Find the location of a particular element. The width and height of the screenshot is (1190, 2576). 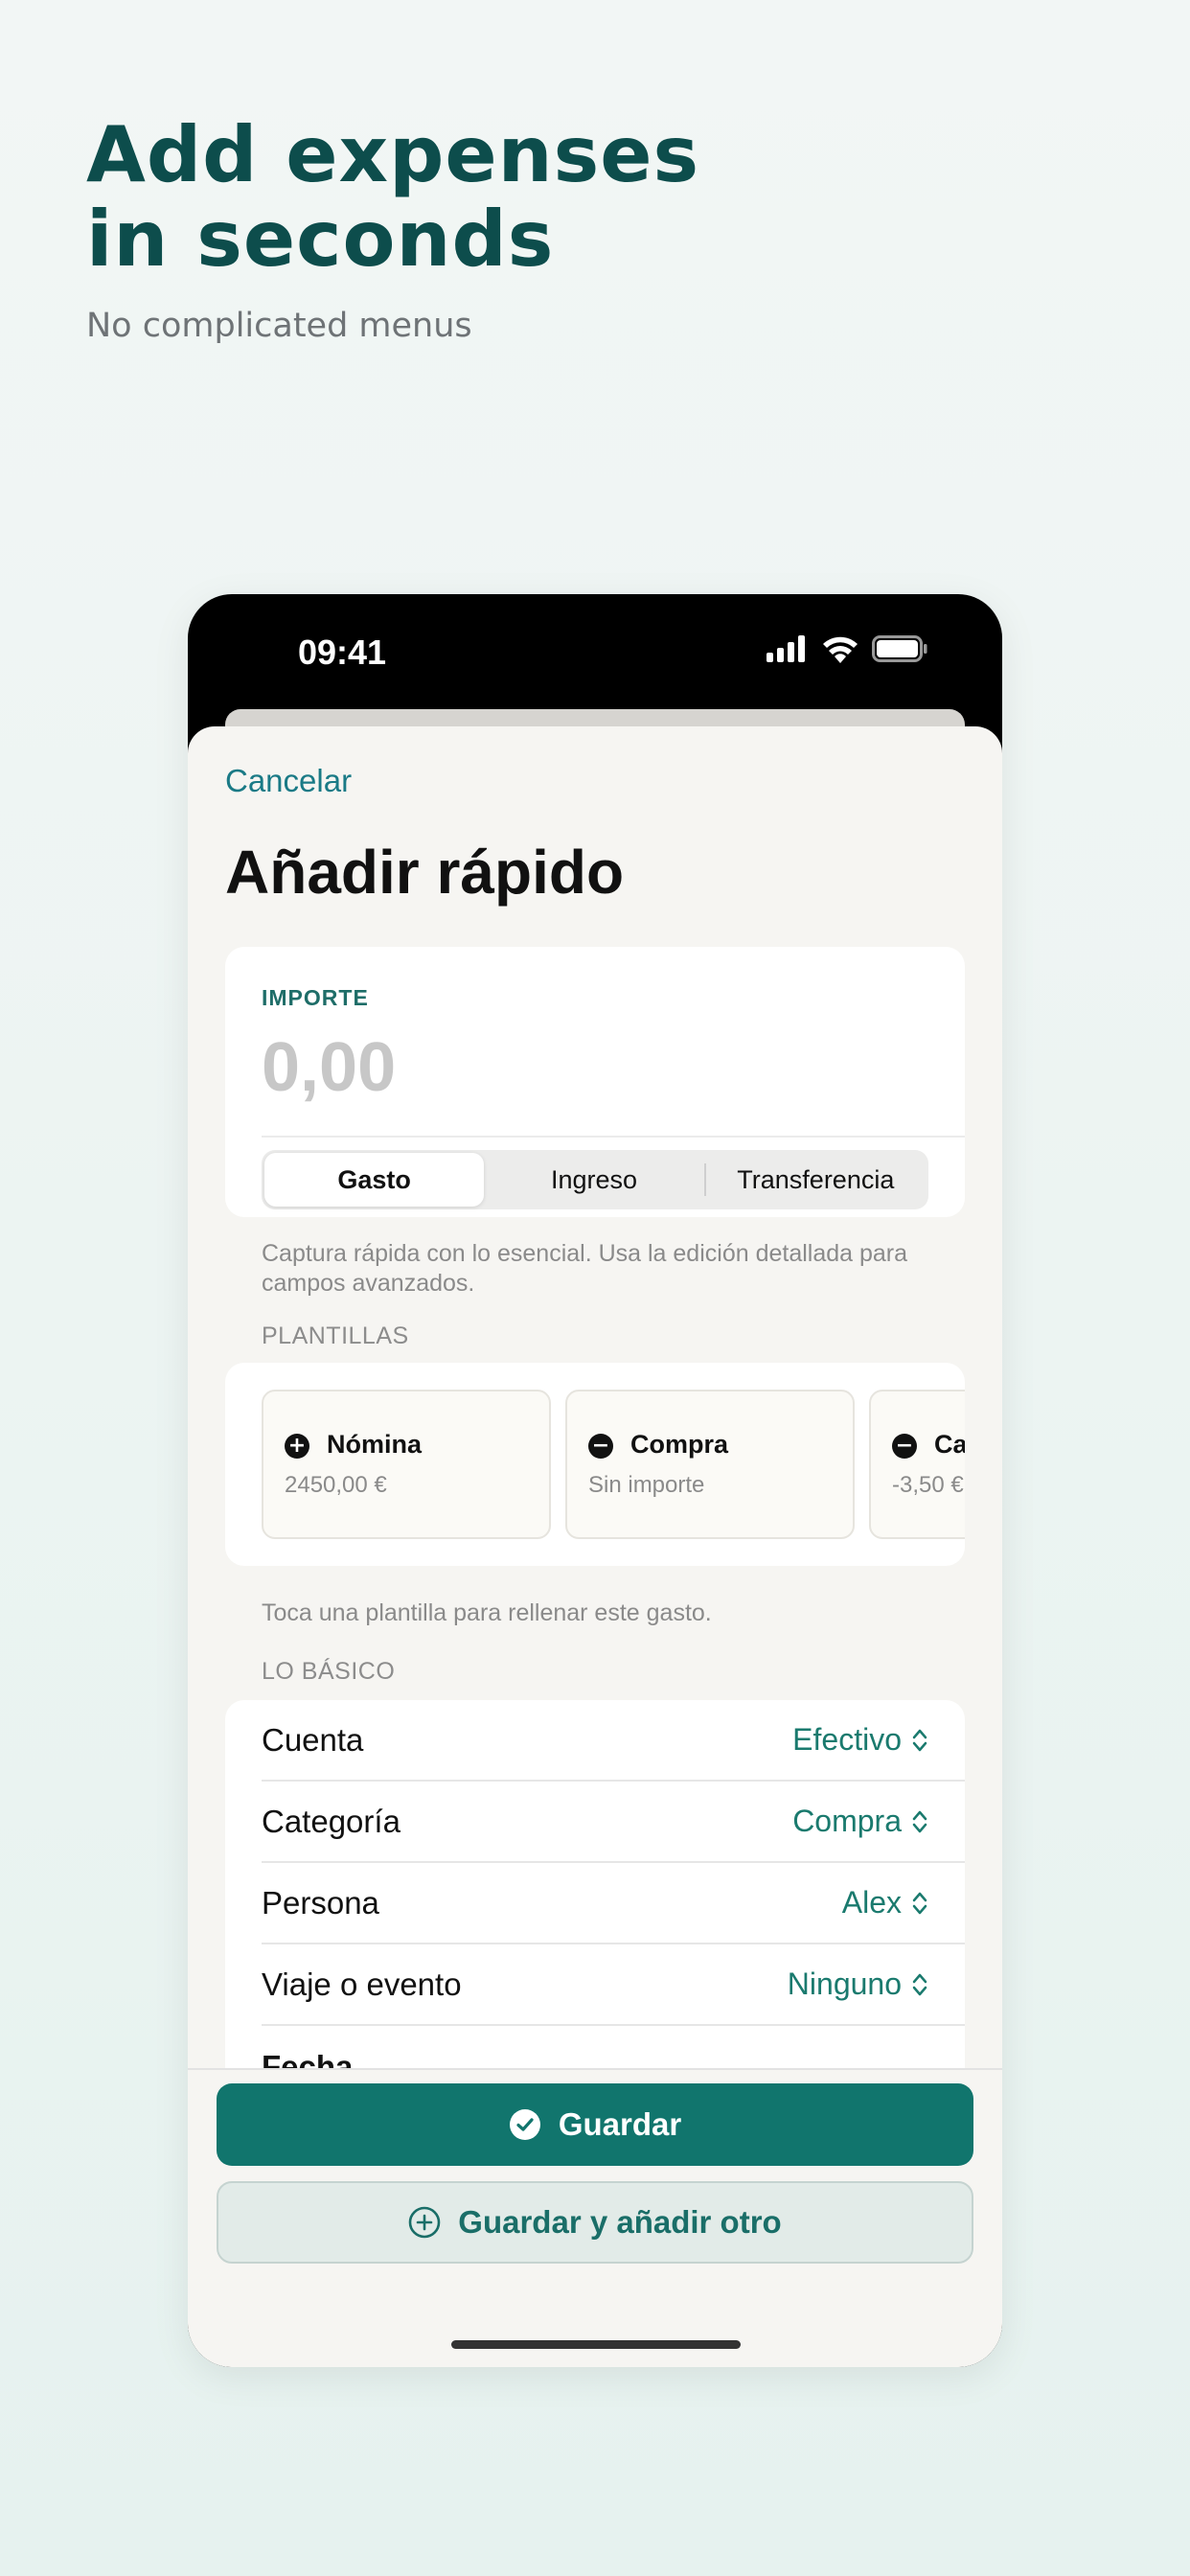

save-button-label: Guardar is located at coordinates (620, 2124).